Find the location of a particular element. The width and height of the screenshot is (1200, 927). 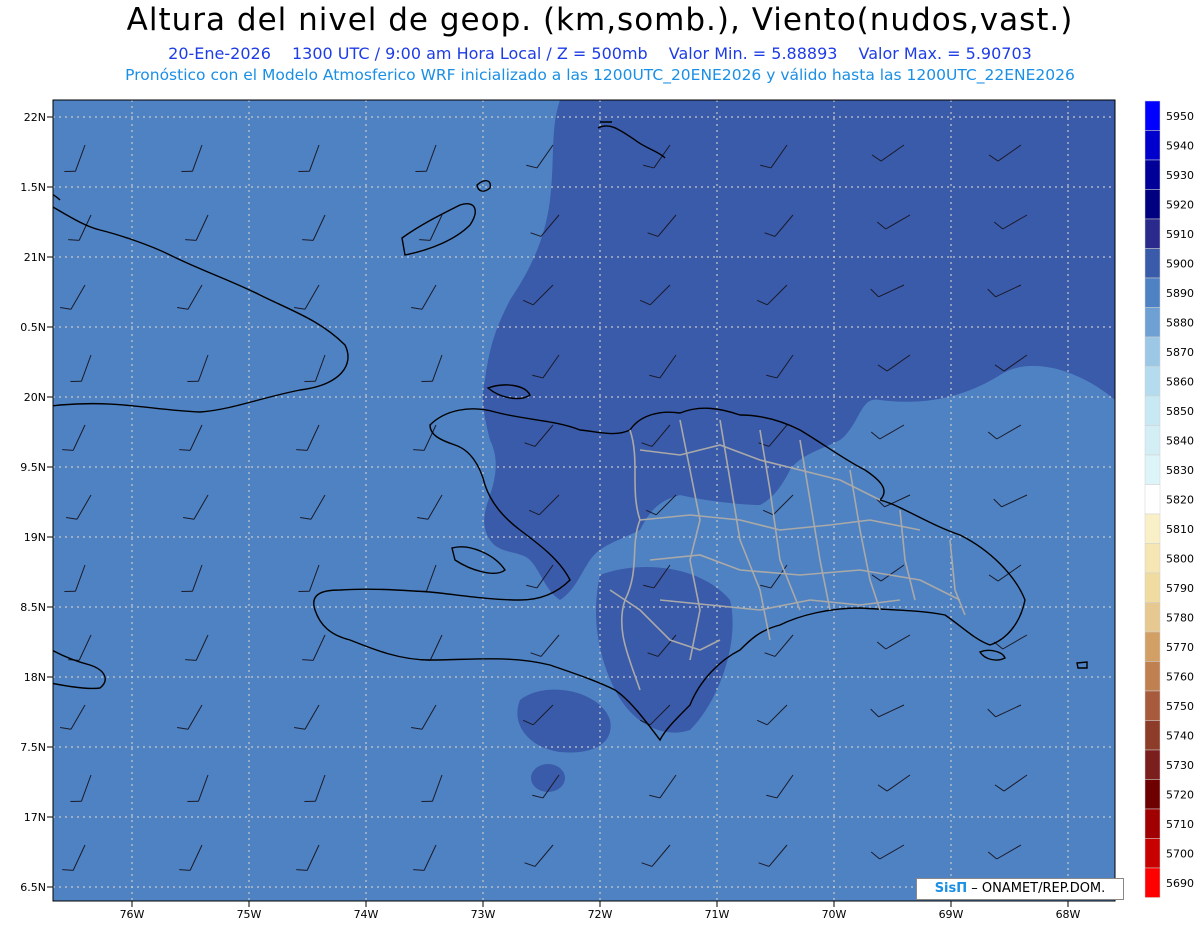

credit-box: SisΠ – ONAMET/REP.DOM. is located at coordinates (1020, 889).